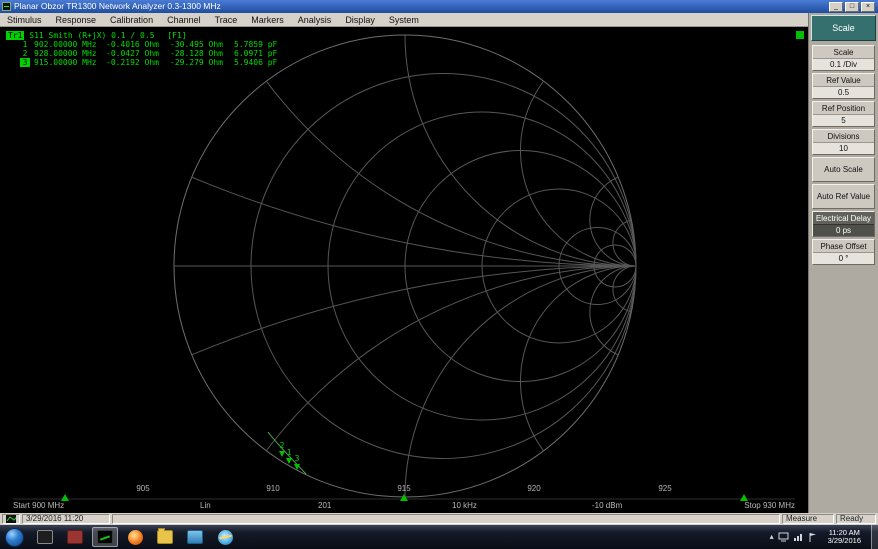 The image size is (878, 549). What do you see at coordinates (256, 53) in the screenshot?
I see `marker-capacitance: 6.0971 pF` at bounding box center [256, 53].